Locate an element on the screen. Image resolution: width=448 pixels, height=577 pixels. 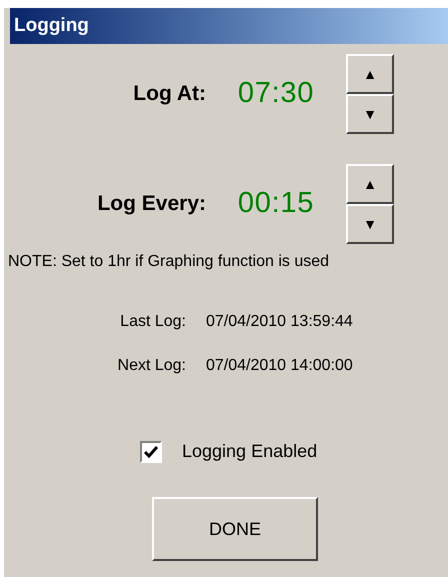
checkbox-label: Logging Enabled is located at coordinates (250, 451).